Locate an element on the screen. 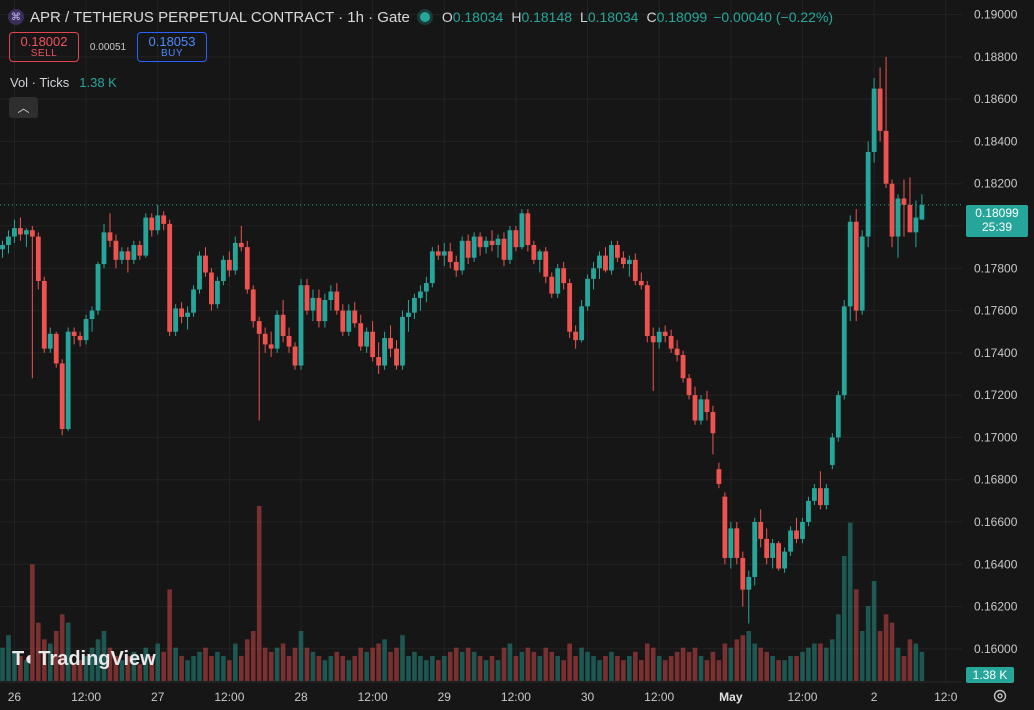  x-tick-label: 12:0 is located at coordinates (946, 697).